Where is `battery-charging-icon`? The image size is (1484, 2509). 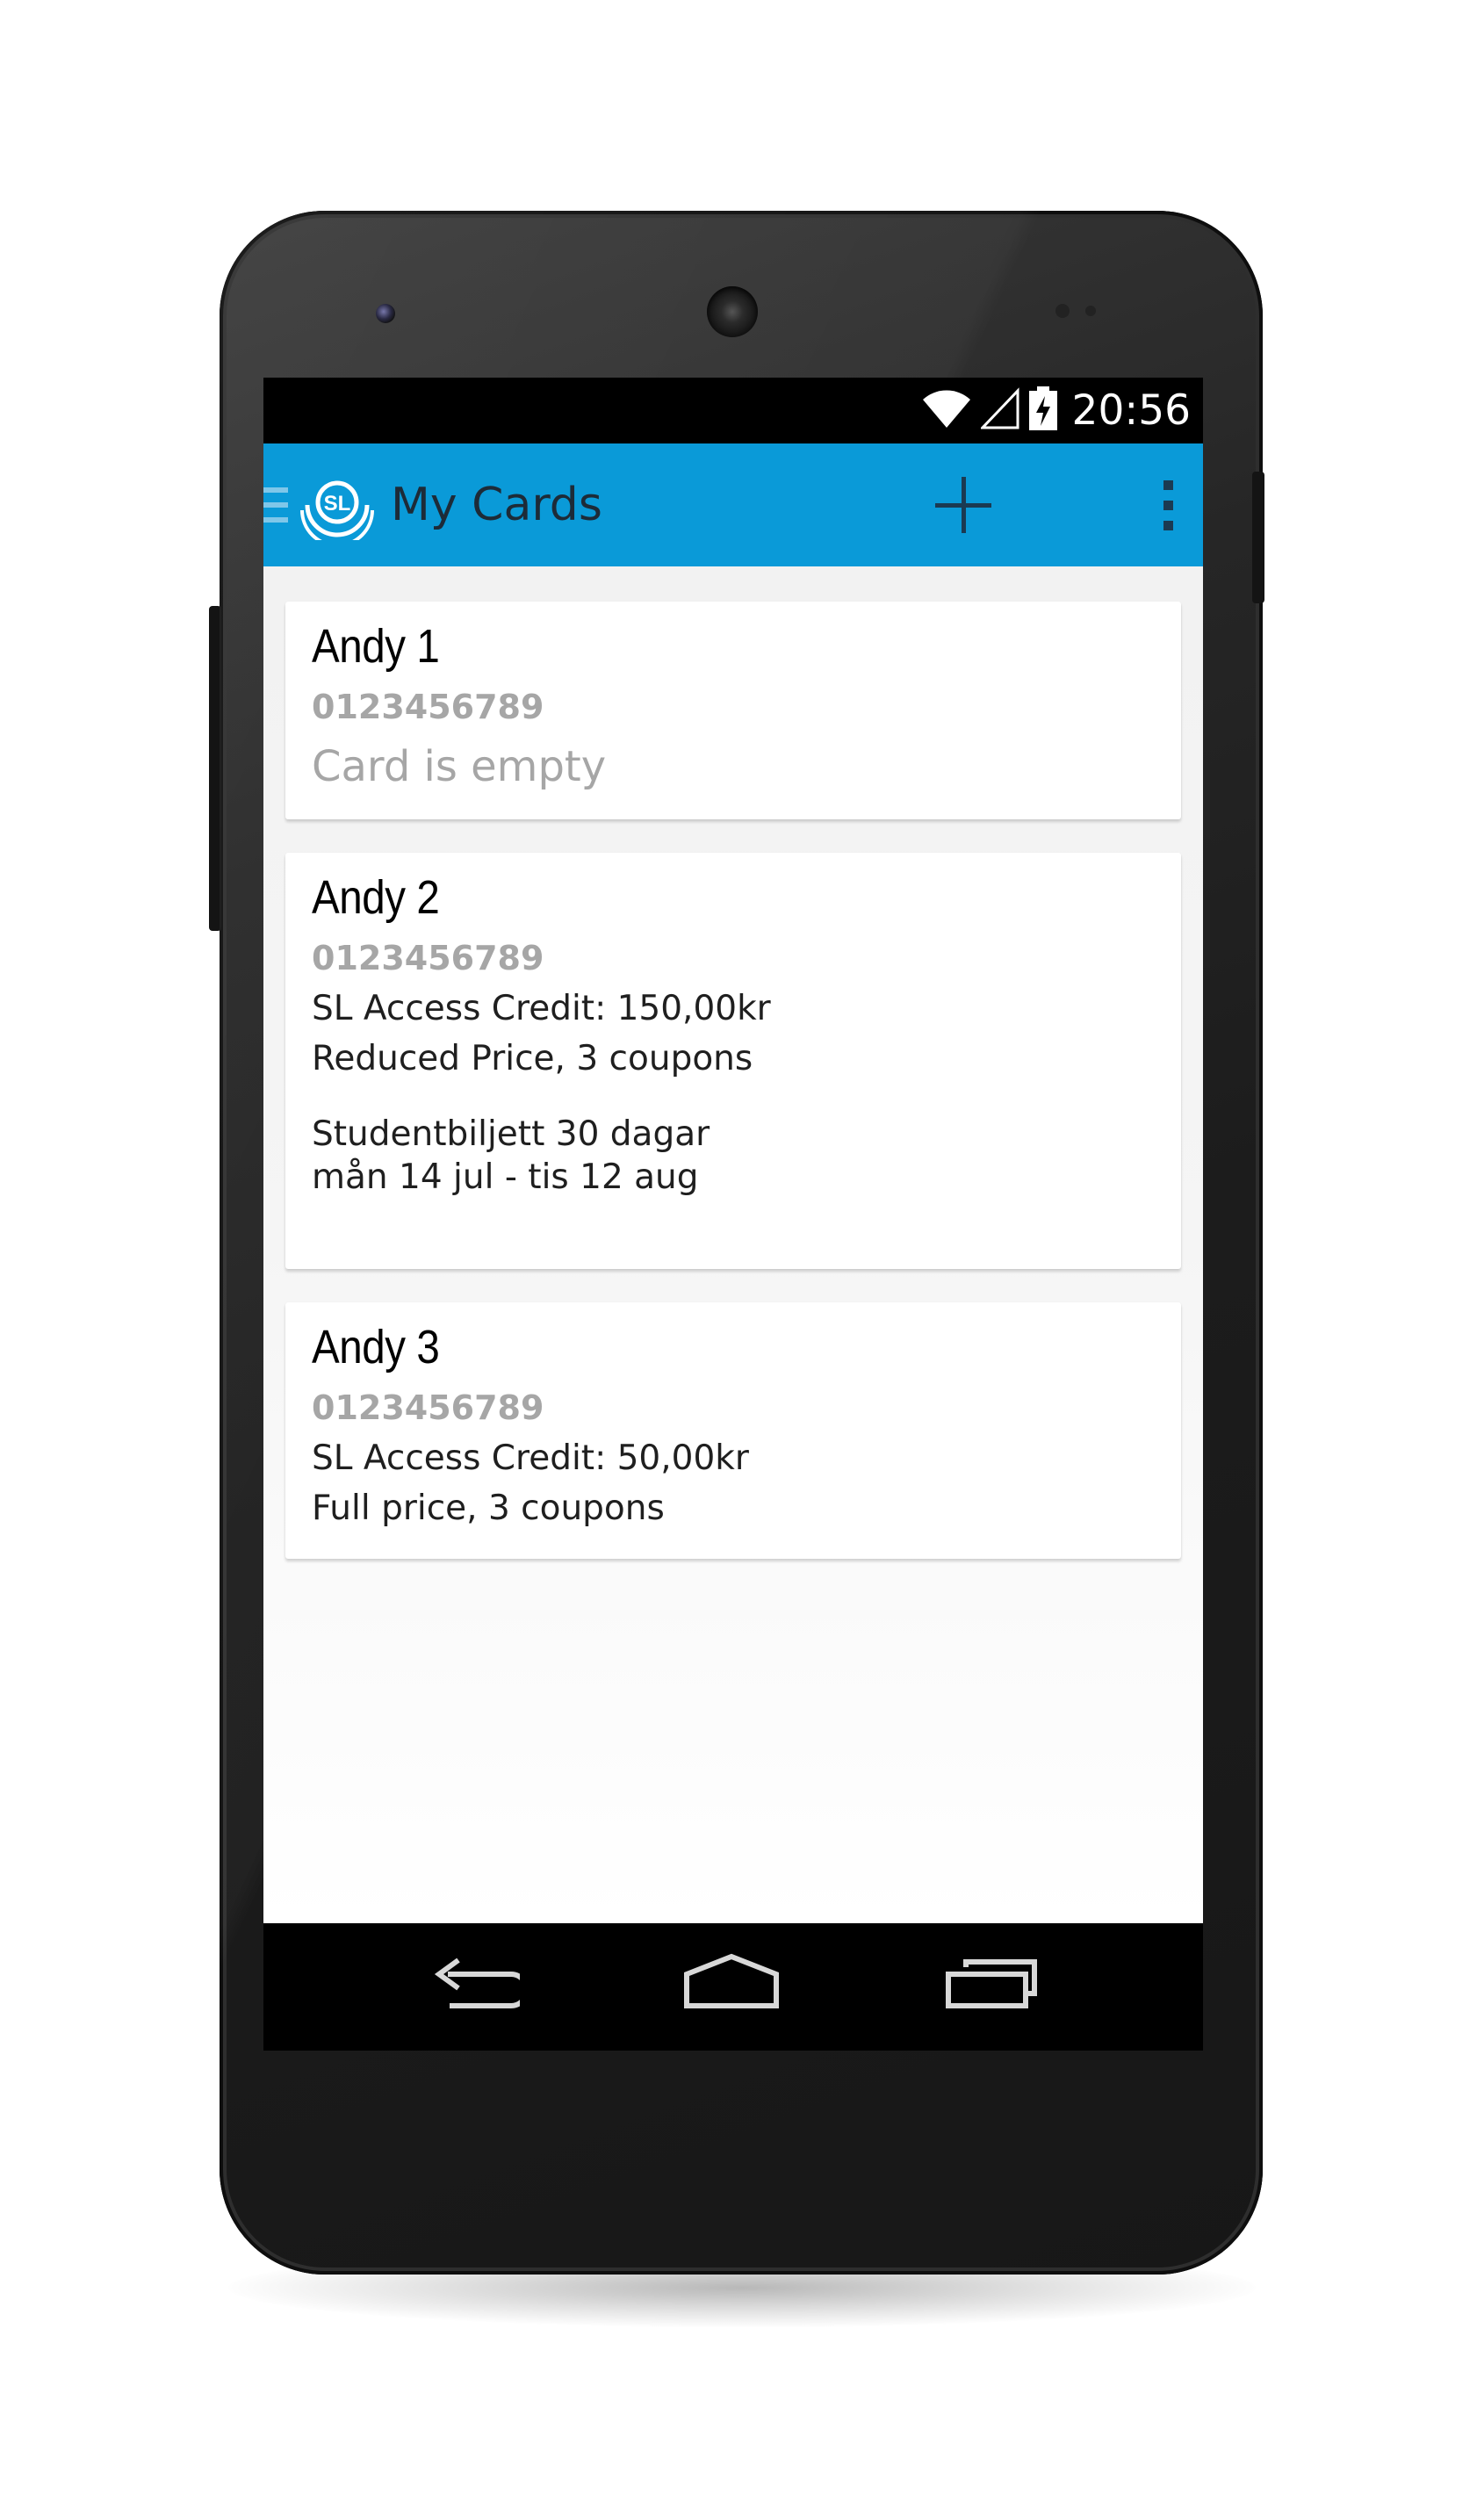
battery-charging-icon is located at coordinates (1043, 411).